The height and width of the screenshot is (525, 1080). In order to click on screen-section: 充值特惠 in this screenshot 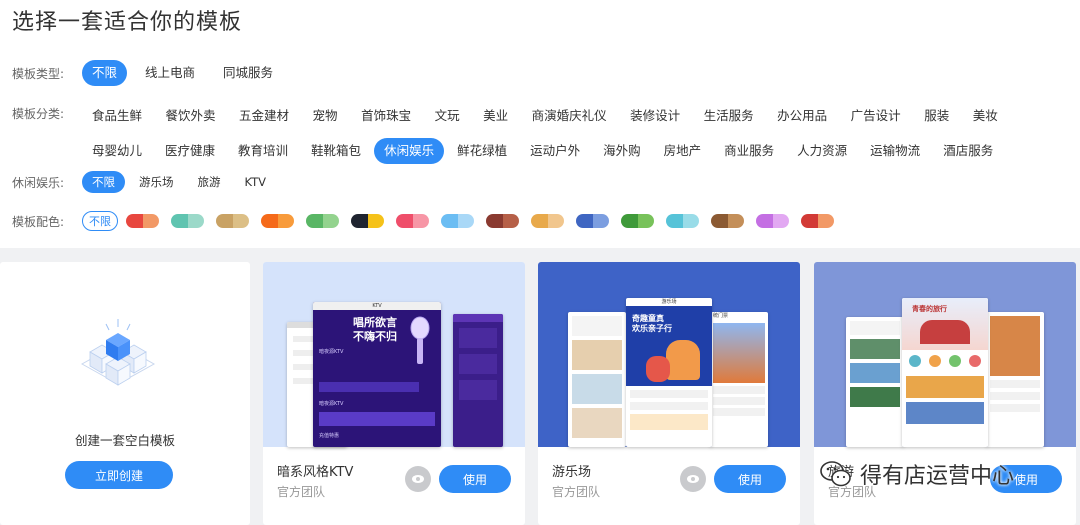, I will do `click(329, 436)`.